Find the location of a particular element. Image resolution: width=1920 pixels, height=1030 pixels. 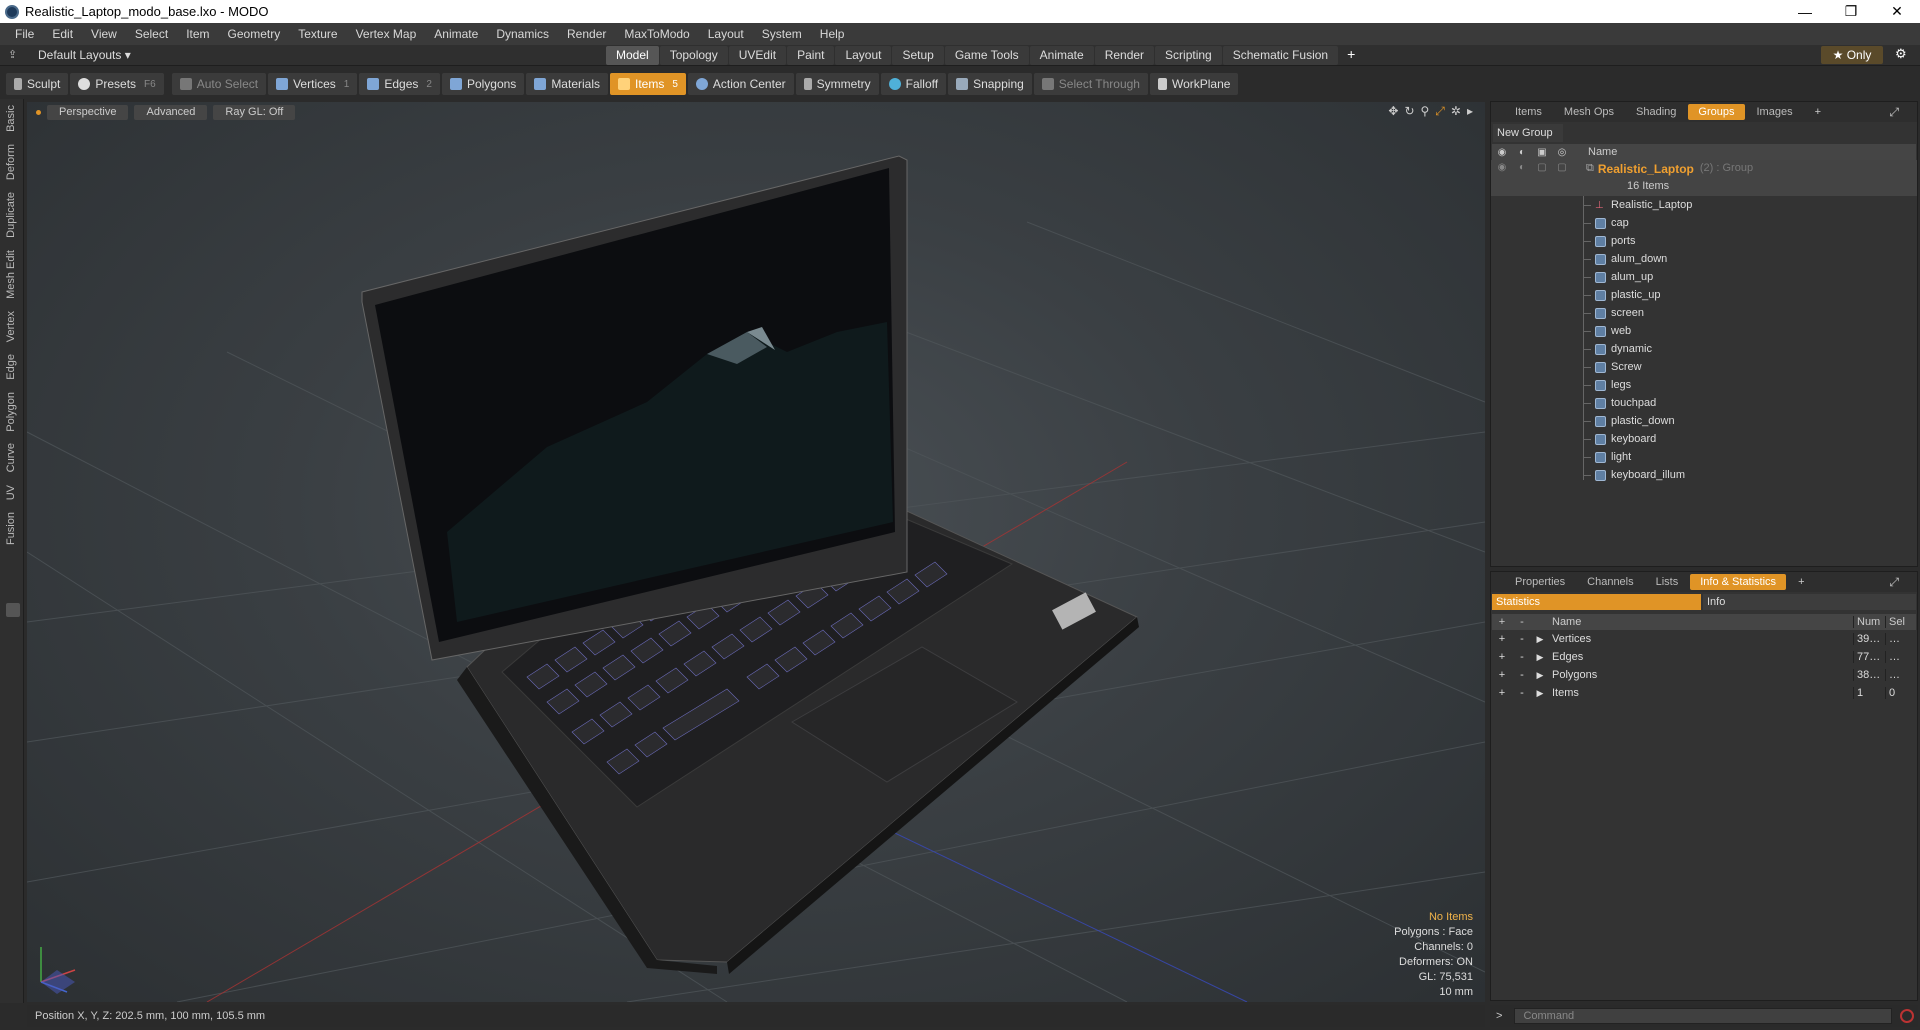

select-toggle-icon: ▢ is located at coordinates (1562, 167).